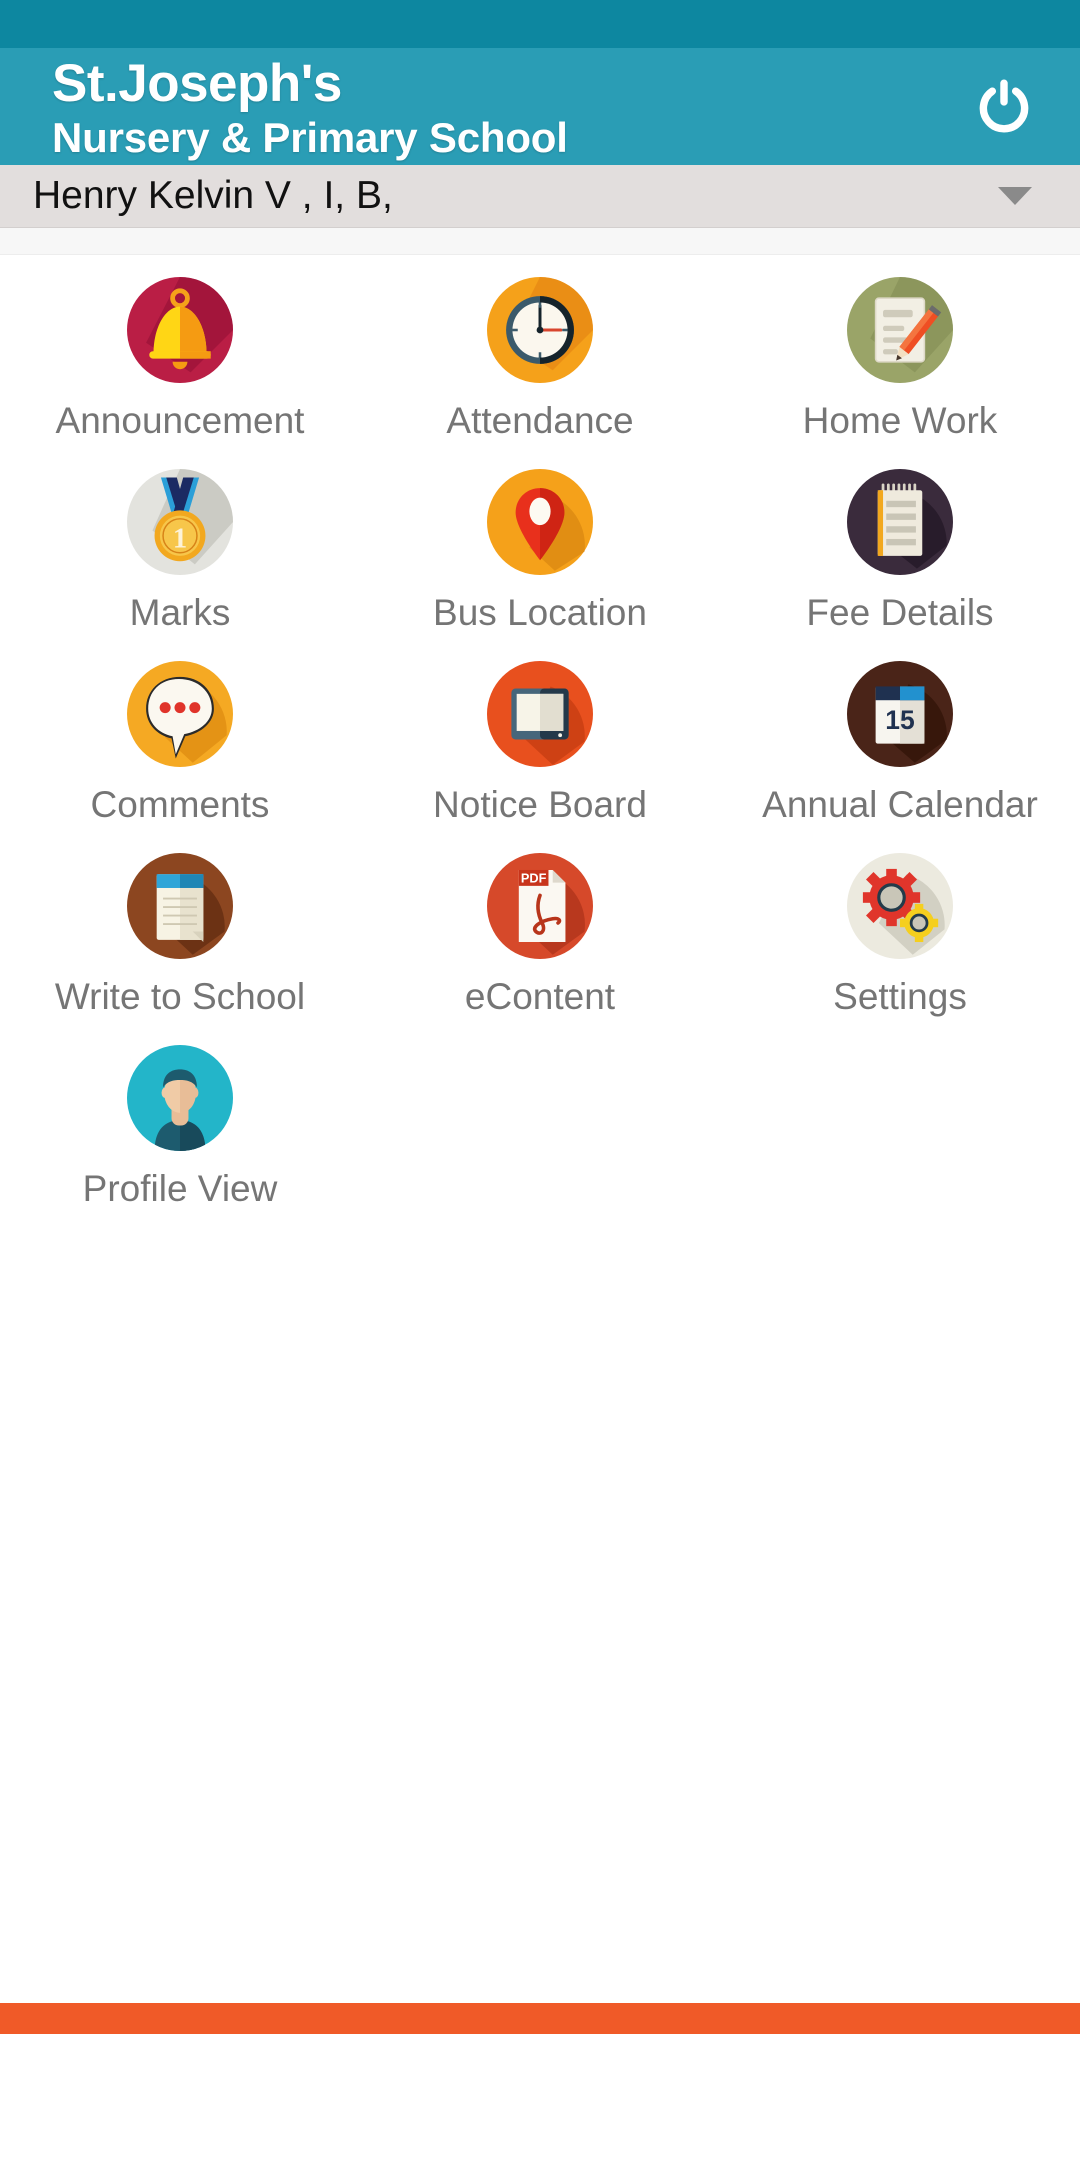 The image size is (1080, 2160). Describe the element at coordinates (540, 330) in the screenshot. I see `clock-icon` at that location.